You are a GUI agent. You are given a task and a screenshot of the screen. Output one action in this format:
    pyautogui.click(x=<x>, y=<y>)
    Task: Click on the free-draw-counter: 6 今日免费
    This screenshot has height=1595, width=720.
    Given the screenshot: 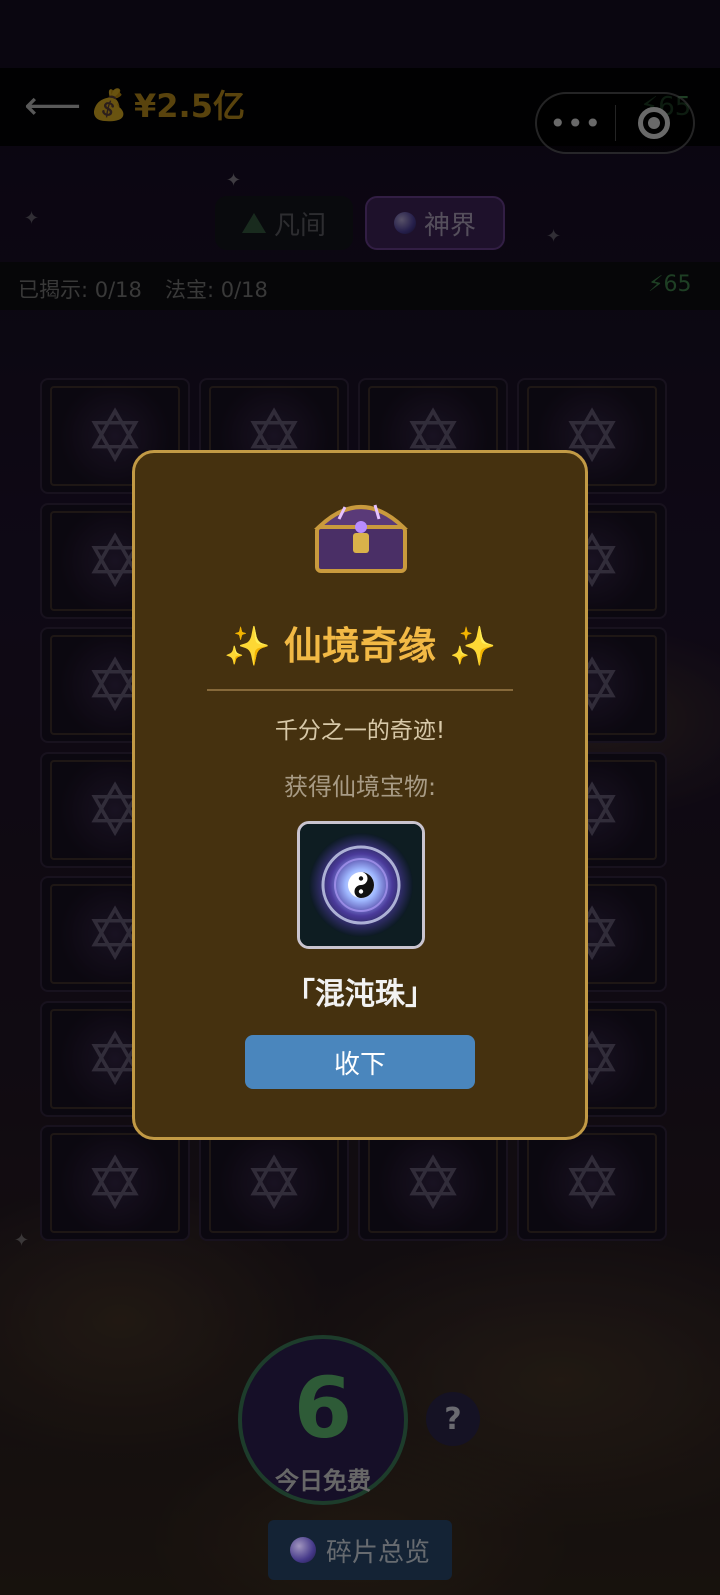 What is the action you would take?
    pyautogui.click(x=323, y=1420)
    